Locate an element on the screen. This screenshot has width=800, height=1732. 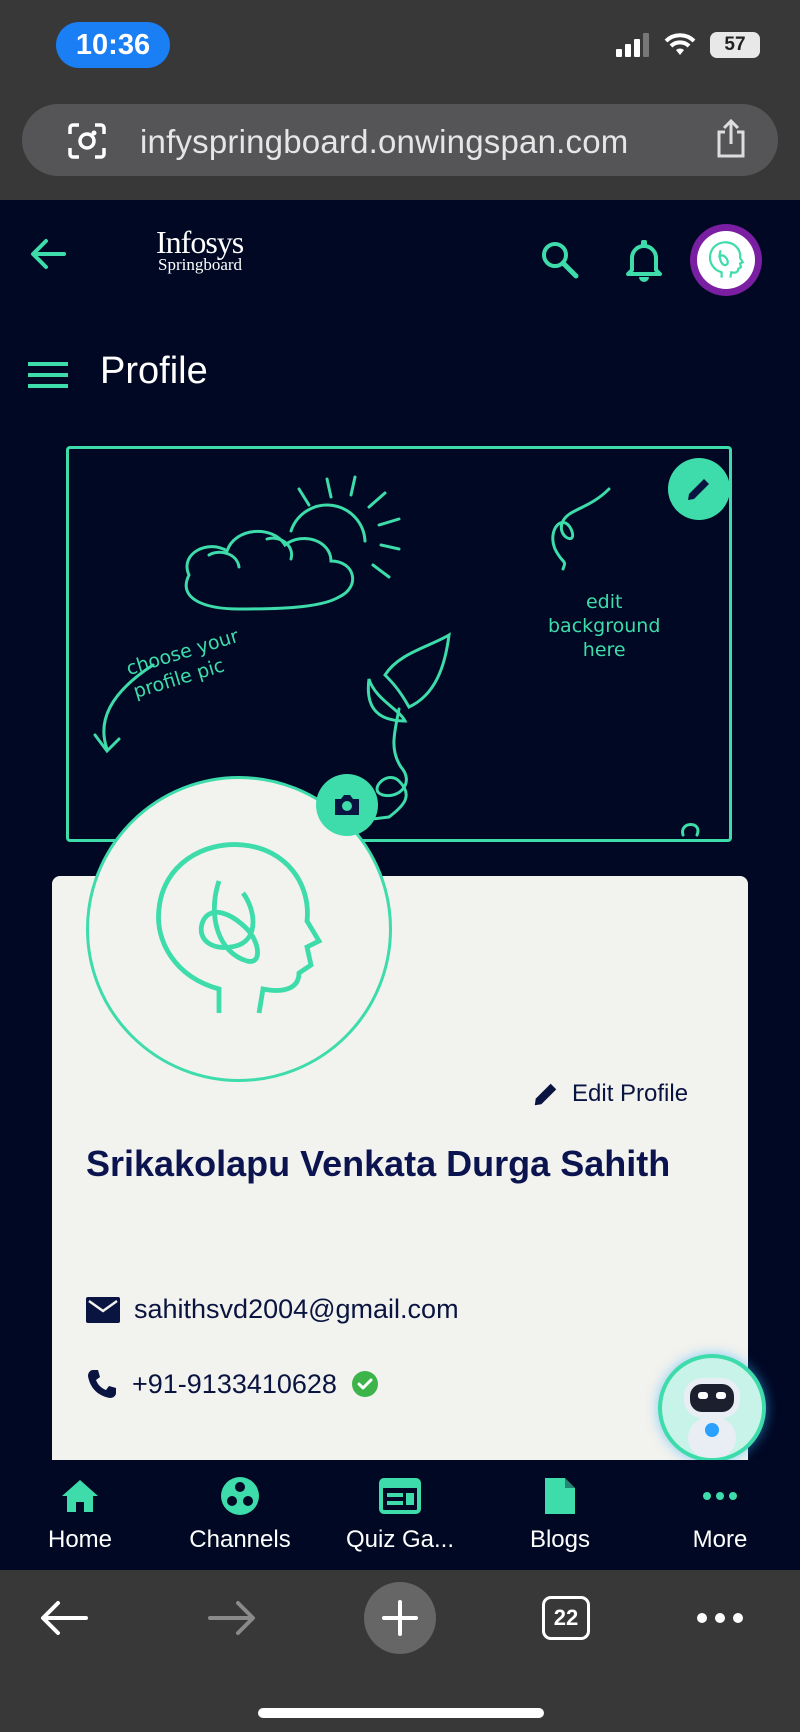
email-value: sahithsvd2004@gmail.com is located at coordinates (296, 1309).